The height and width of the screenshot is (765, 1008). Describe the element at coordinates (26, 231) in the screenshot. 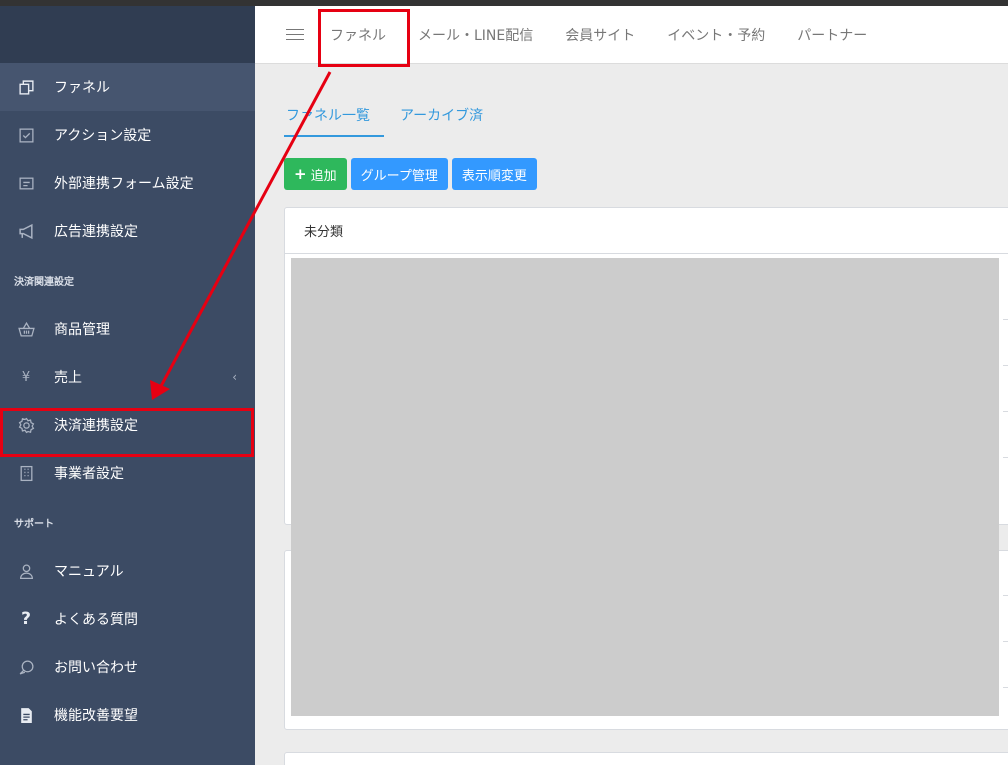

I see `megaphone-icon` at that location.